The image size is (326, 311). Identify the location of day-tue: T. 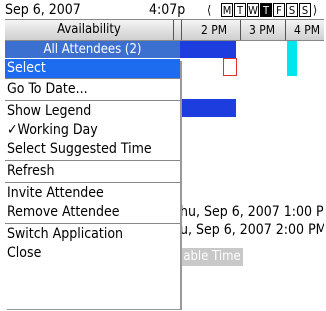
(240, 10).